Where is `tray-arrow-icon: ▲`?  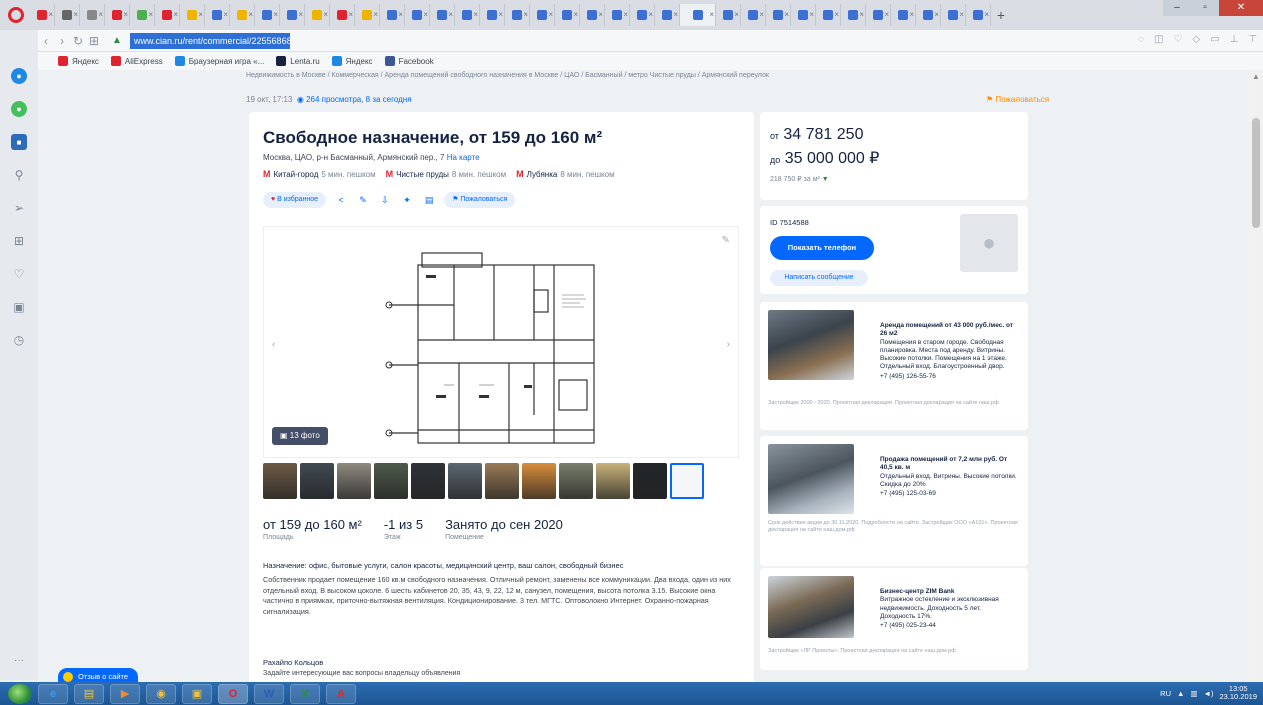 tray-arrow-icon: ▲ is located at coordinates (1180, 693).